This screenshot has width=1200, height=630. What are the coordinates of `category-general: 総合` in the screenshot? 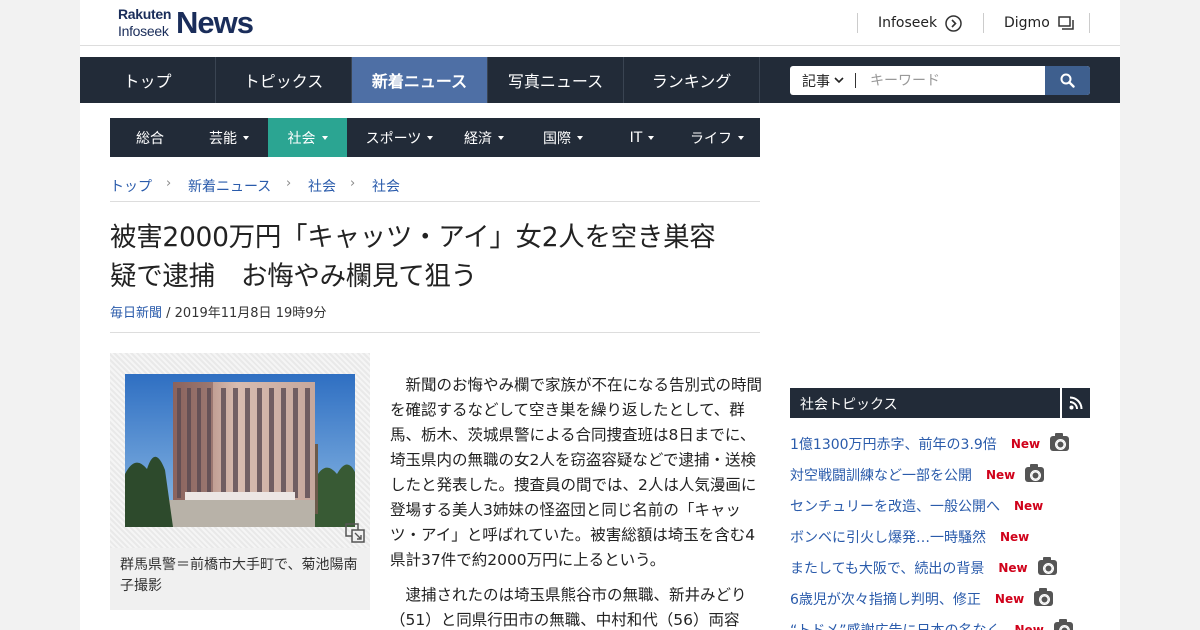 It's located at (150, 137).